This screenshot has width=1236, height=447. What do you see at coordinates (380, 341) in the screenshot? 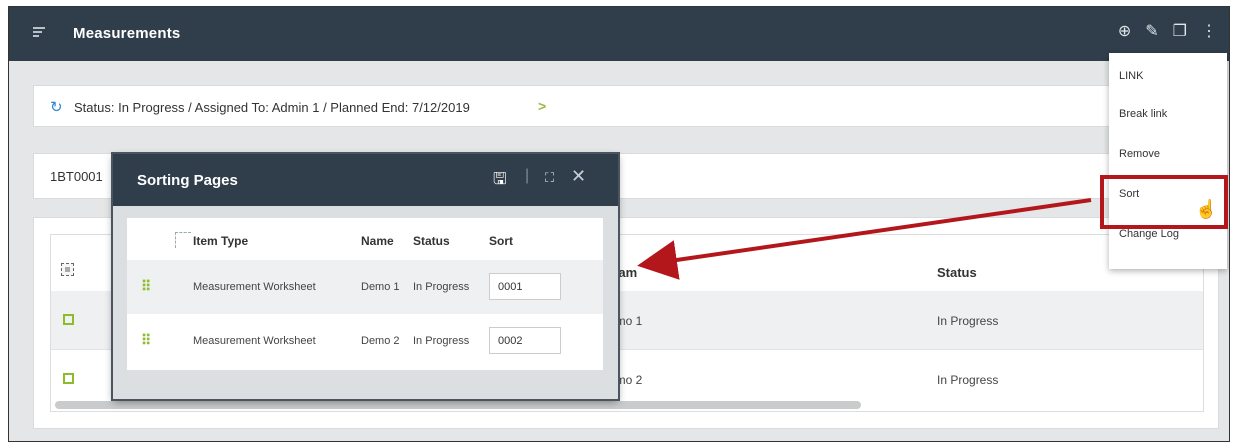
I see `row-name: Demo 2` at bounding box center [380, 341].